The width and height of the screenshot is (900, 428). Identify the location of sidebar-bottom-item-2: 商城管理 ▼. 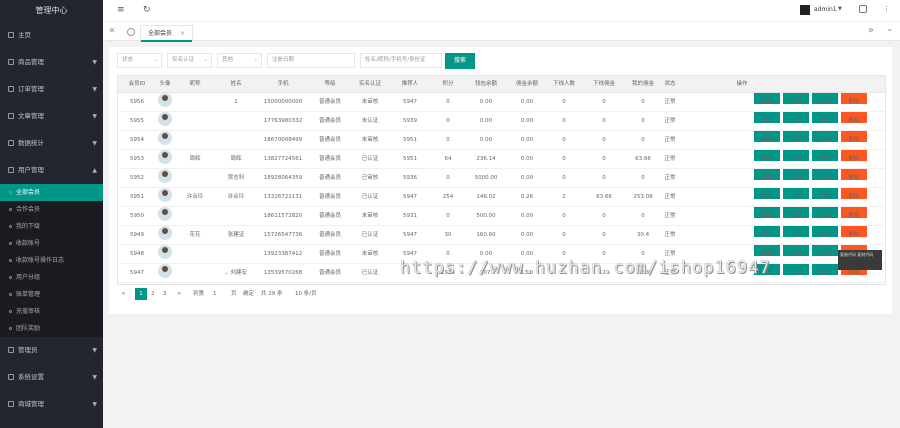
(51, 404).